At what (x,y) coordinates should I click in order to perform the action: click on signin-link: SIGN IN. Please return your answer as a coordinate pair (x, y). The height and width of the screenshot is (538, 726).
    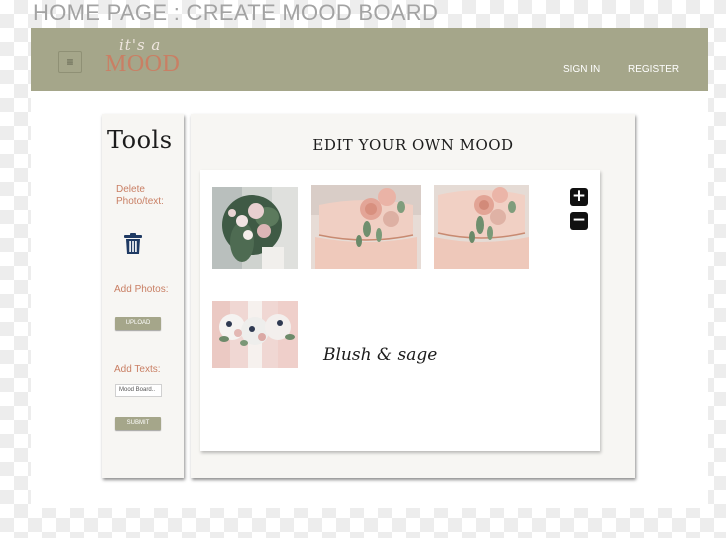
    Looking at the image, I should click on (581, 69).